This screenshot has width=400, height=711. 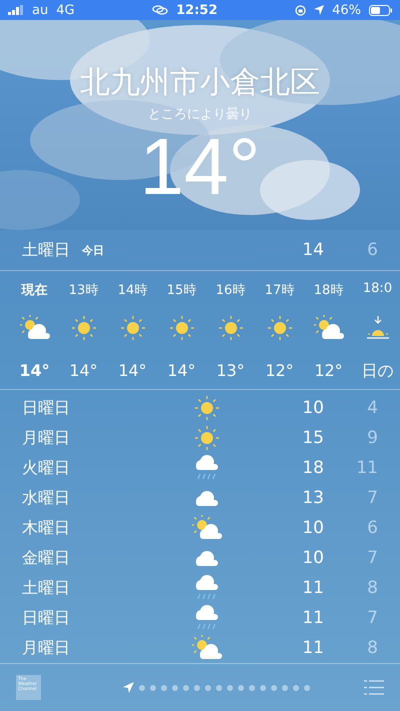 What do you see at coordinates (200, 167) in the screenshot?
I see `current-temperature: 14°` at bounding box center [200, 167].